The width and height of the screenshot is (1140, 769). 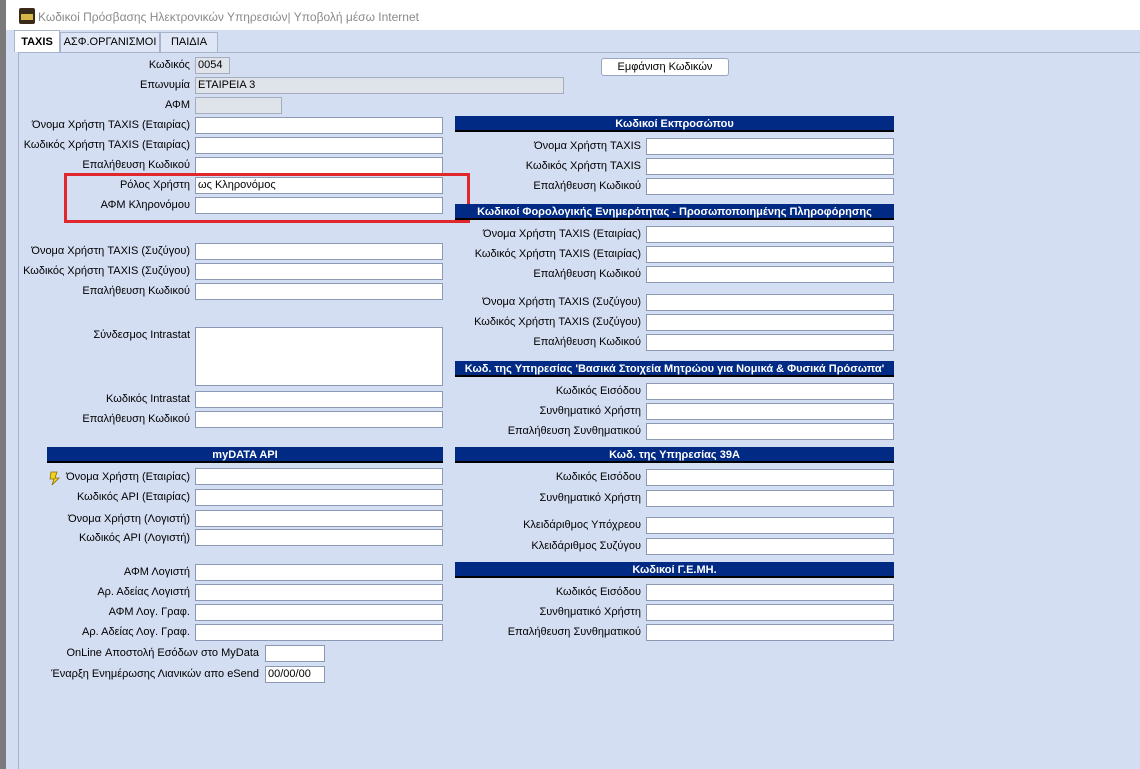 What do you see at coordinates (111, 125) in the screenshot?
I see `taxis-user-company-label: Όνομα Χρήστη TAXIS (Εταιρίας)` at bounding box center [111, 125].